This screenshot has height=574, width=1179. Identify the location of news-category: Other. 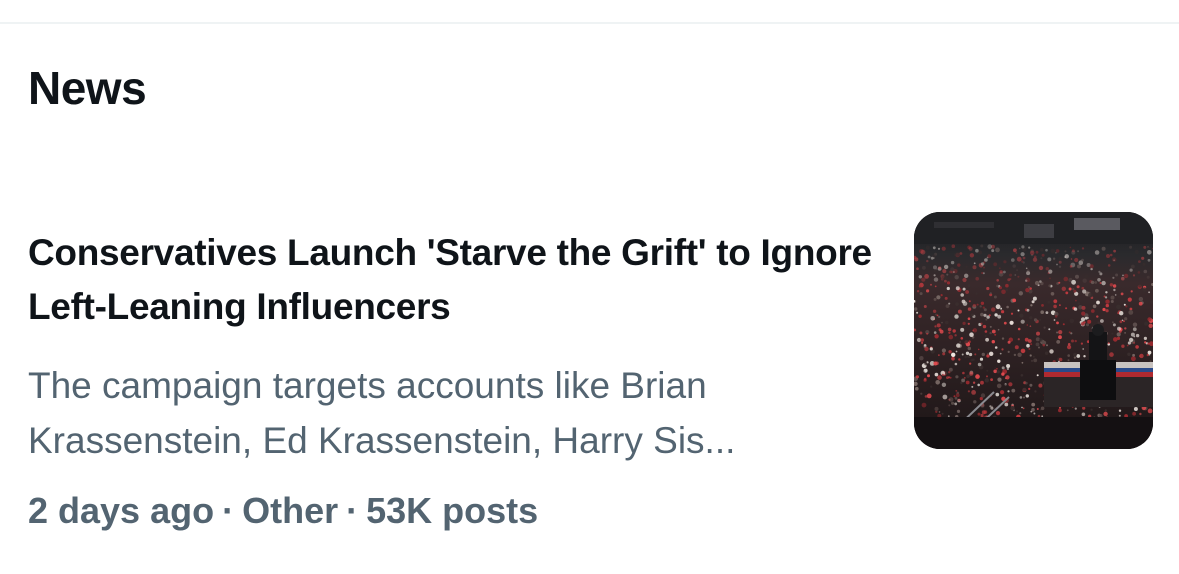
(290, 510).